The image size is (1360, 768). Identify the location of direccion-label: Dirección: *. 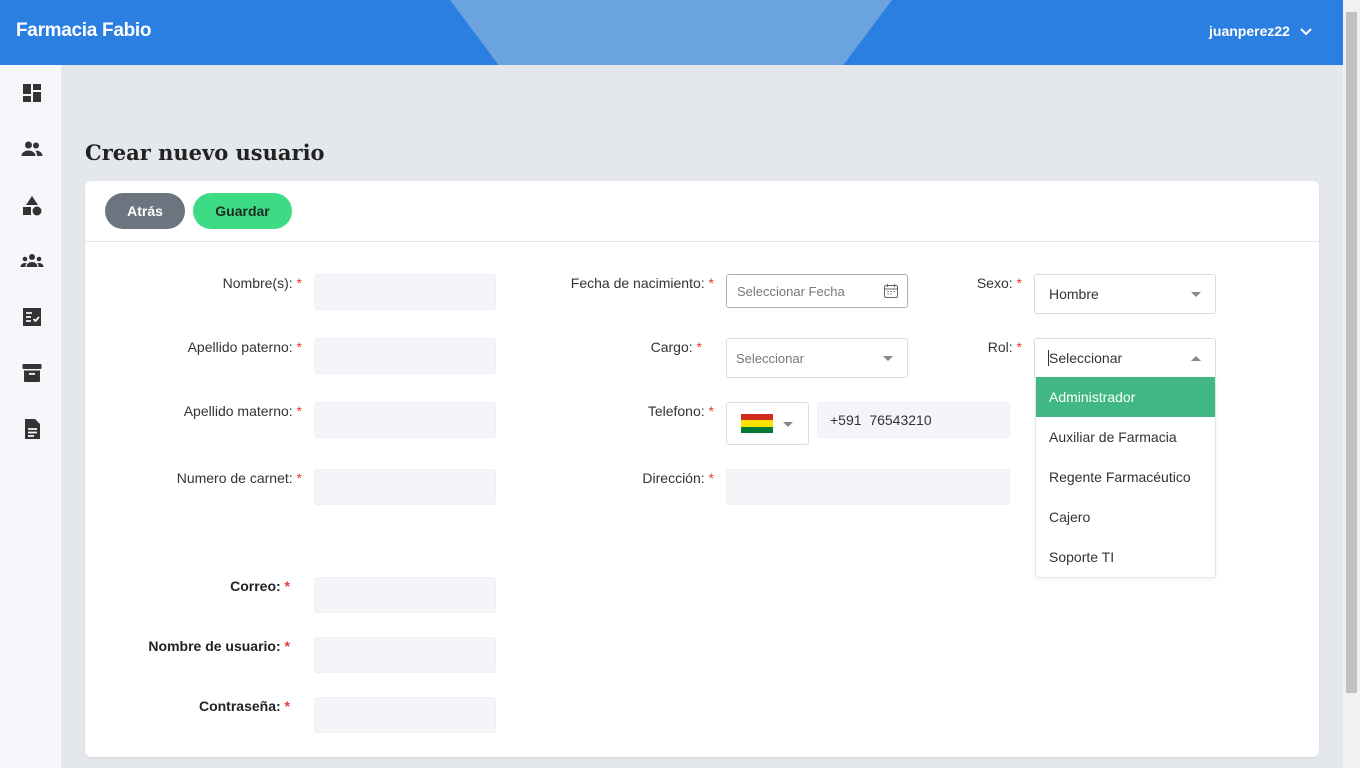
(678, 478).